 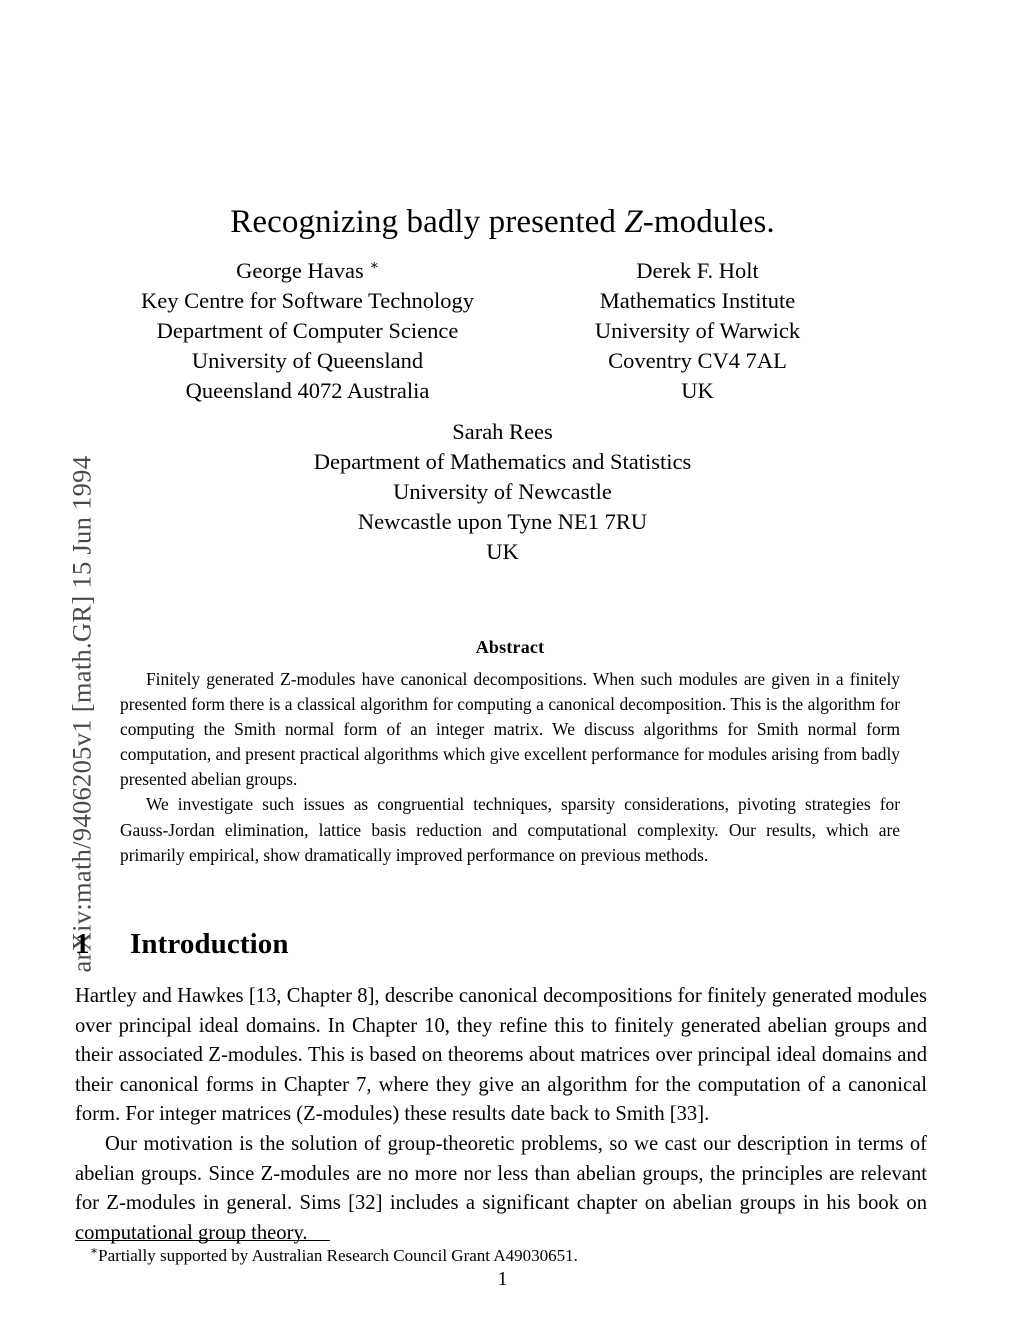 What do you see at coordinates (82, 944) in the screenshot?
I see `section-number: 1` at bounding box center [82, 944].